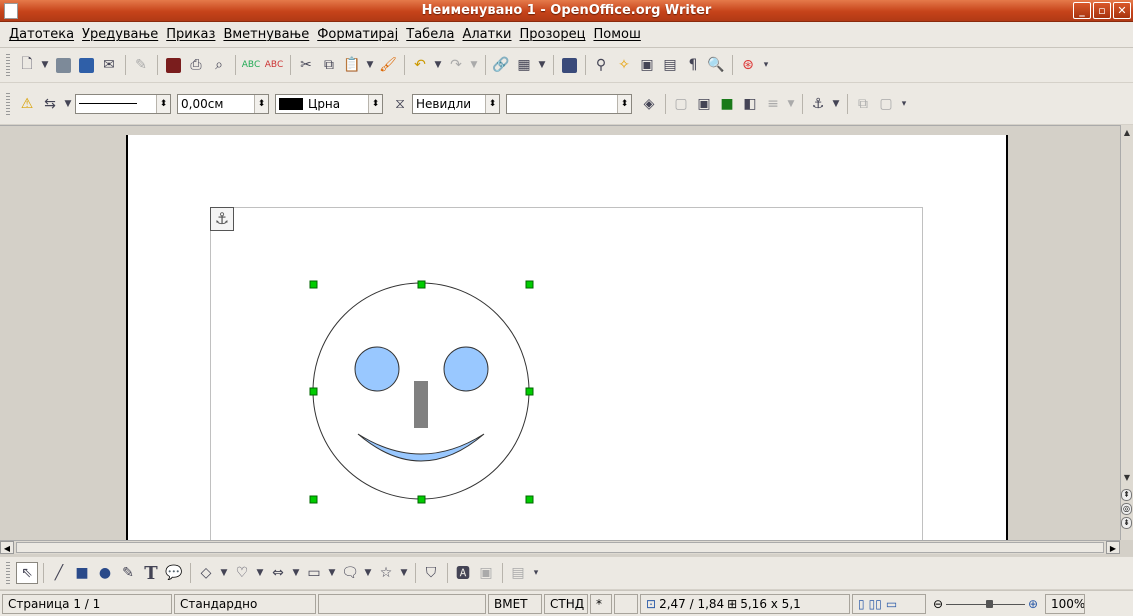  I want to click on arrow-style-icon: ⇆, so click(50, 104).